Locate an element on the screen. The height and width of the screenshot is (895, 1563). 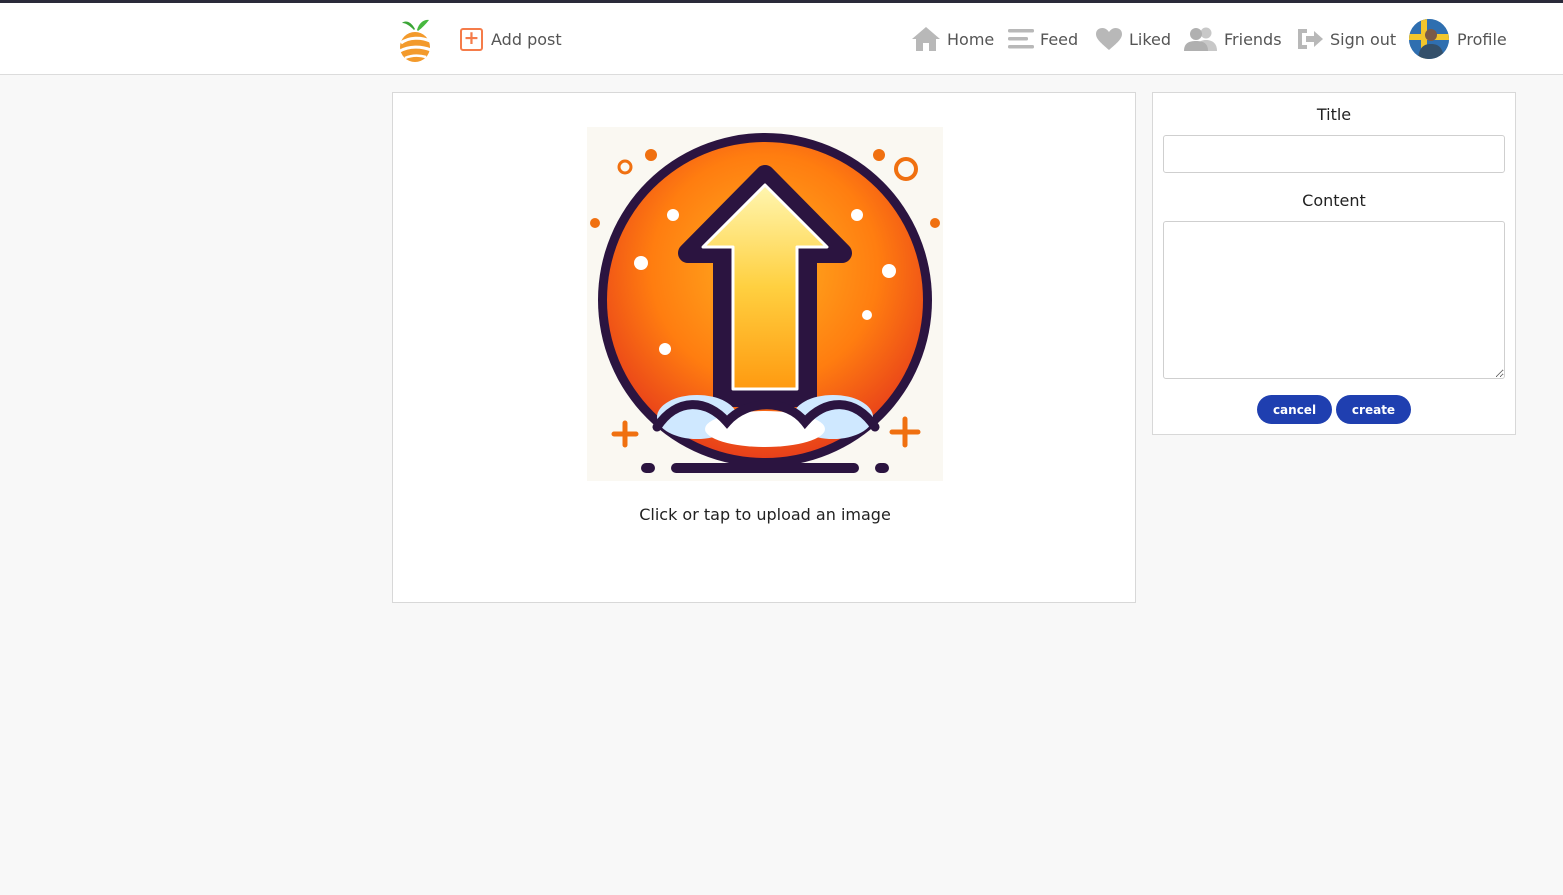
add-post-icon: + is located at coordinates (471, 39).